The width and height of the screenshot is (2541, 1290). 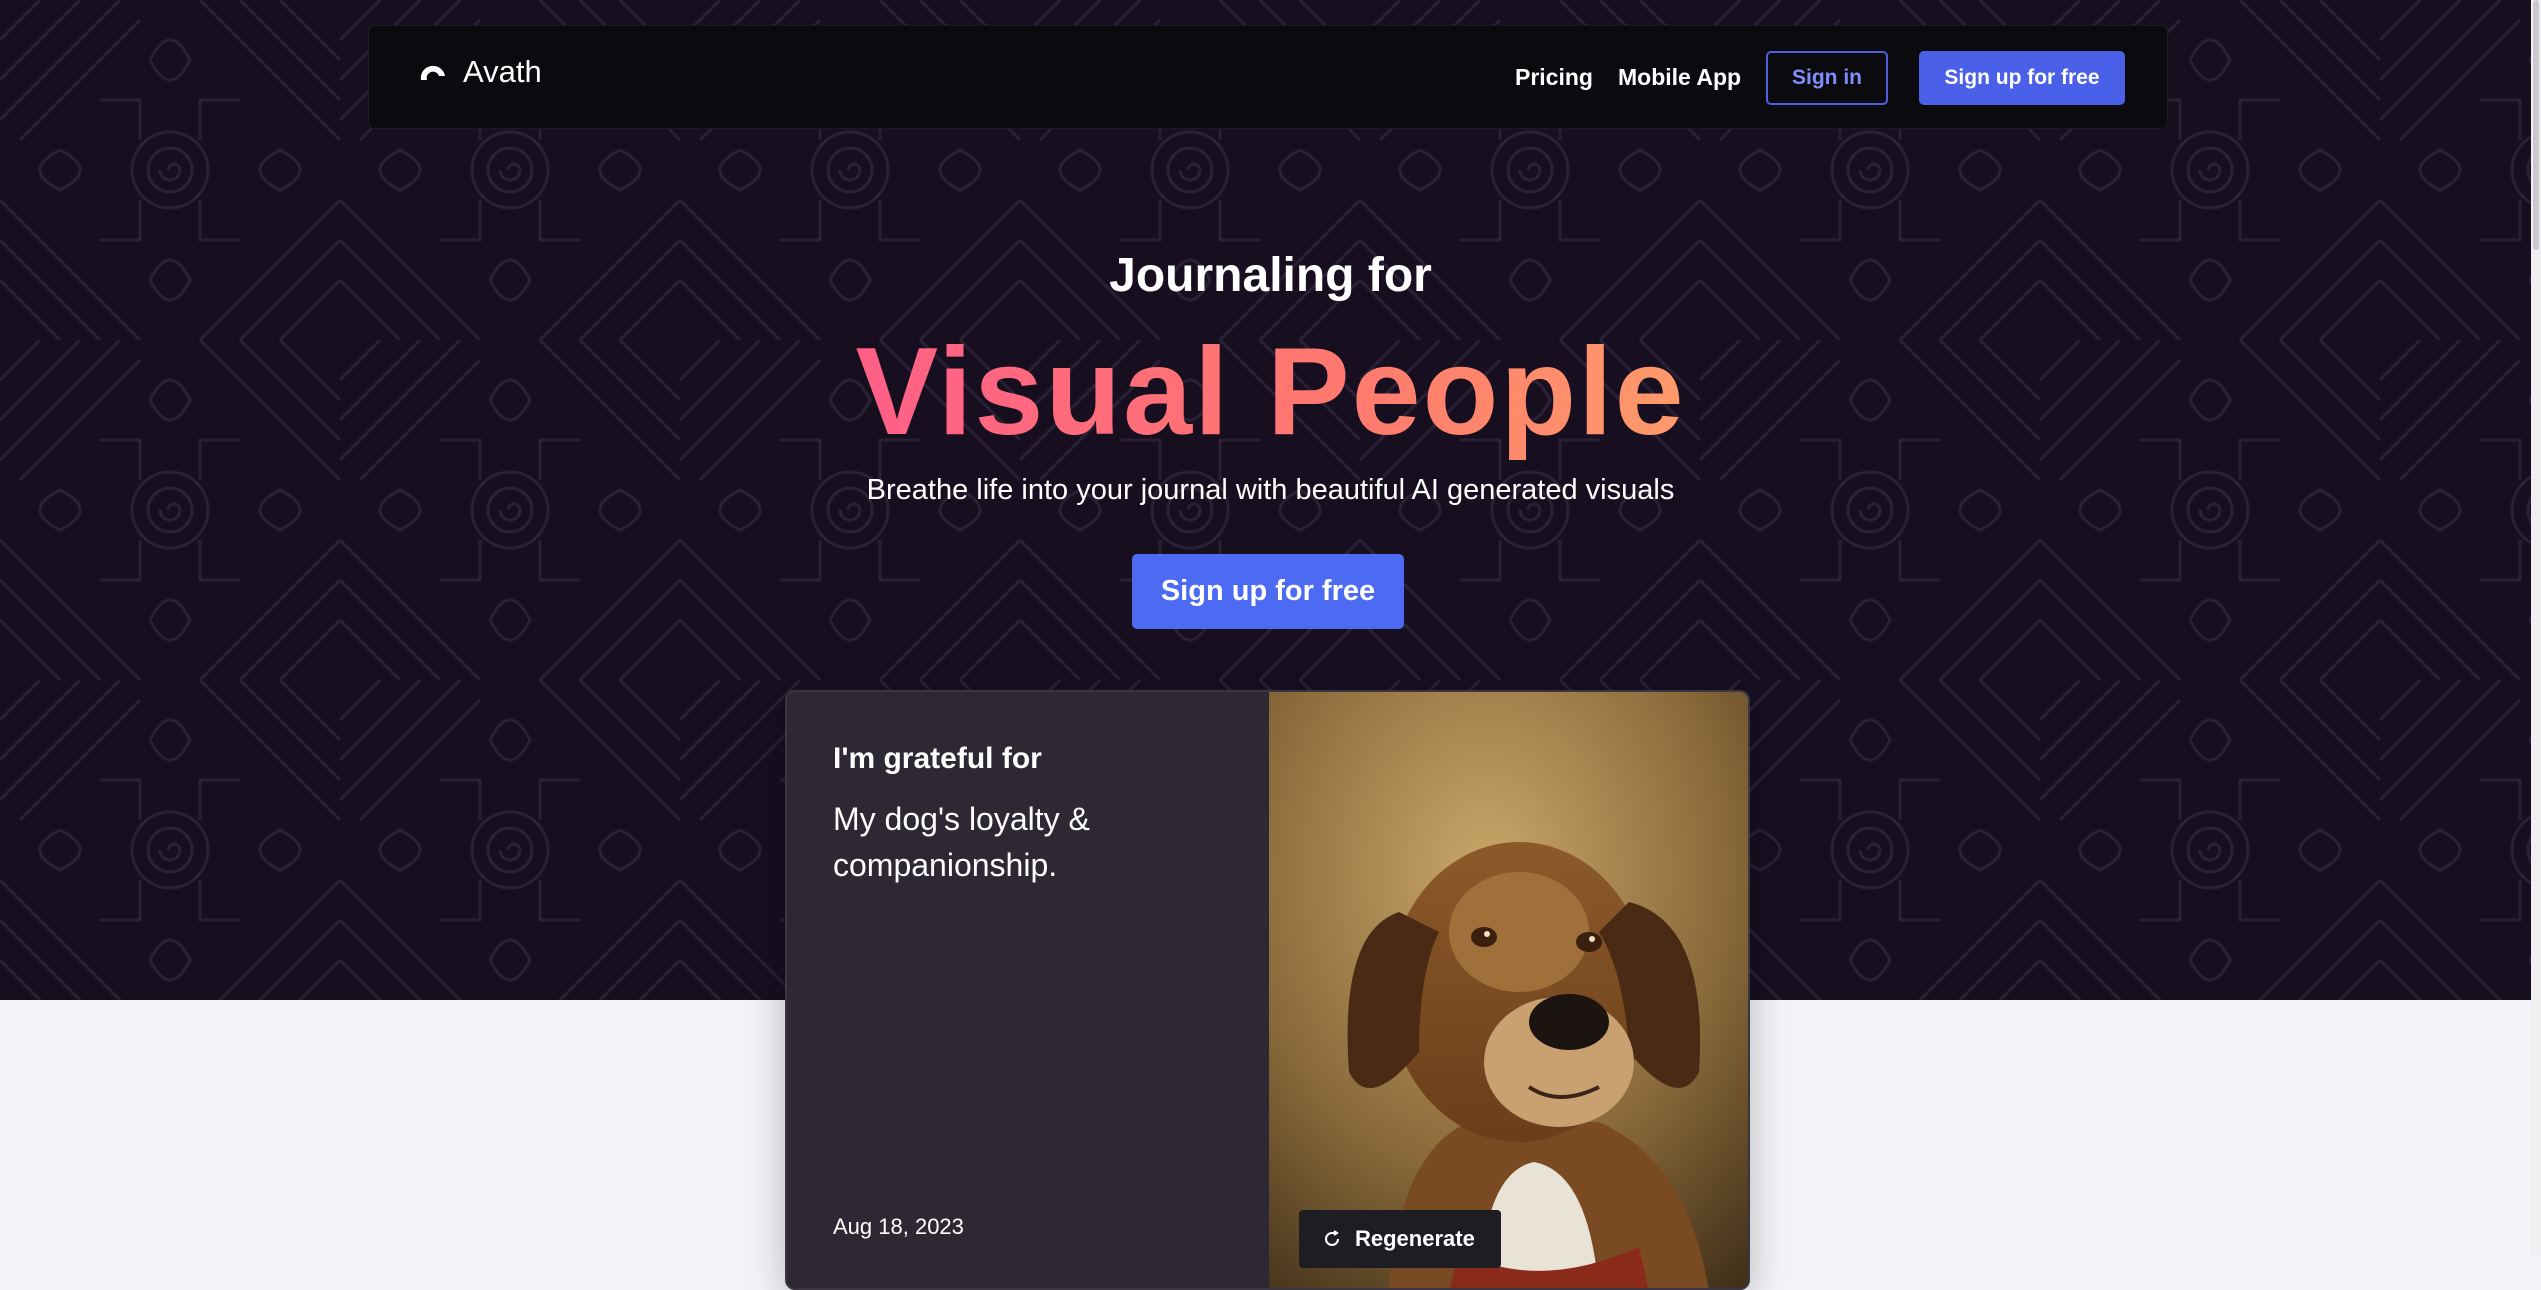 What do you see at coordinates (432, 72) in the screenshot?
I see `avath-logo-icon` at bounding box center [432, 72].